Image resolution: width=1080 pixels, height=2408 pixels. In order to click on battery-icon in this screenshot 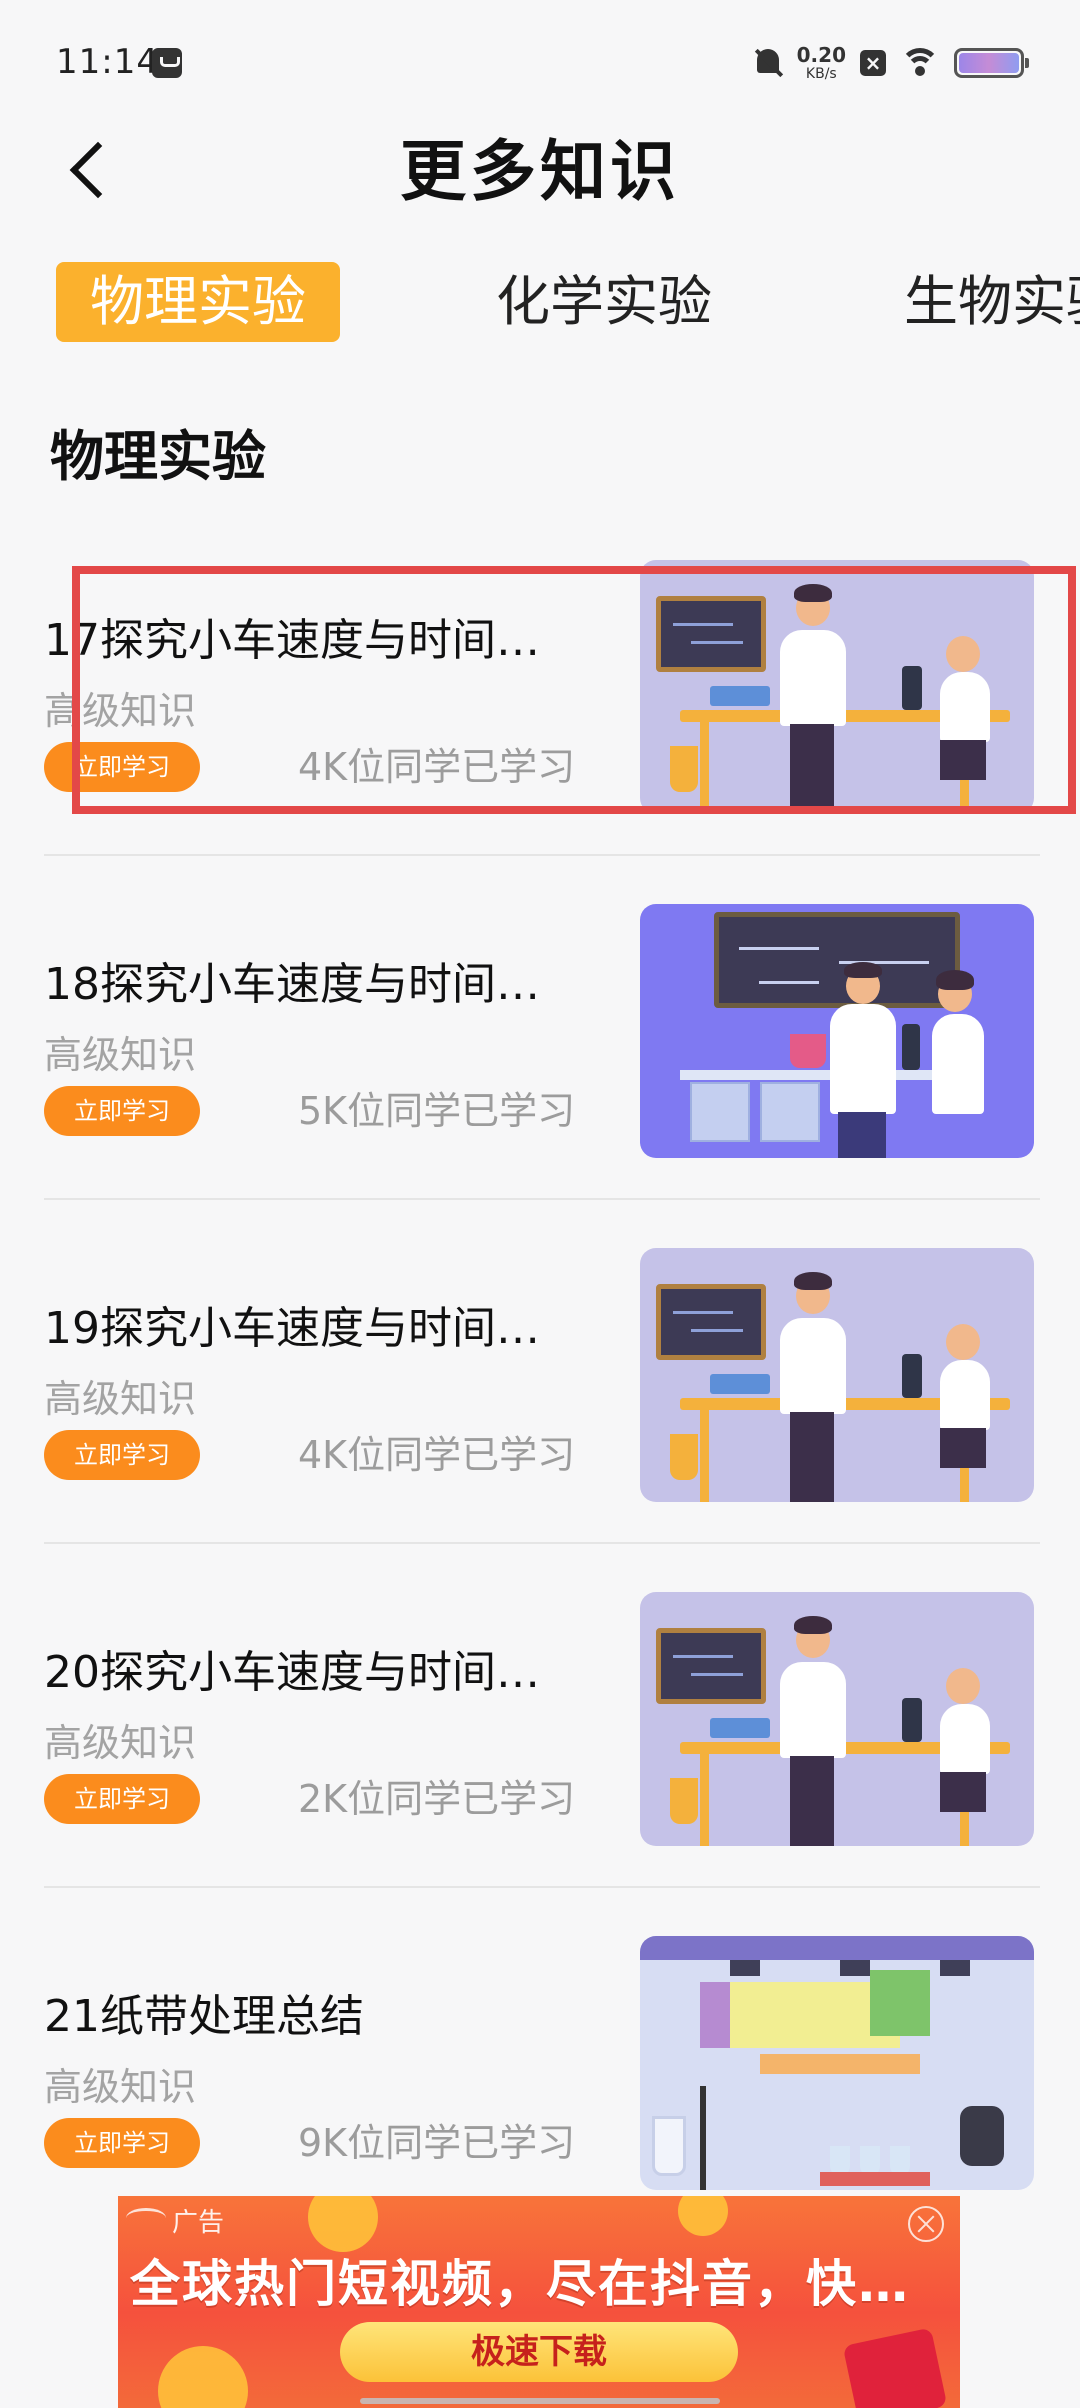, I will do `click(991, 63)`.